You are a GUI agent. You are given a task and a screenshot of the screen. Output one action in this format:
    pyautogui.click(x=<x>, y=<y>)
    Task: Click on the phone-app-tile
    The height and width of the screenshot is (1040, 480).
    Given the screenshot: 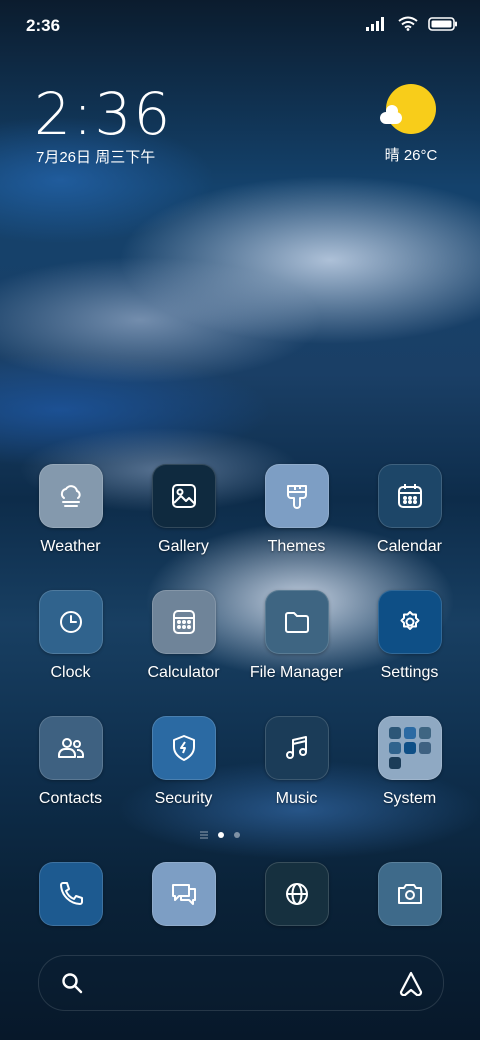 What is the action you would take?
    pyautogui.click(x=70, y=894)
    